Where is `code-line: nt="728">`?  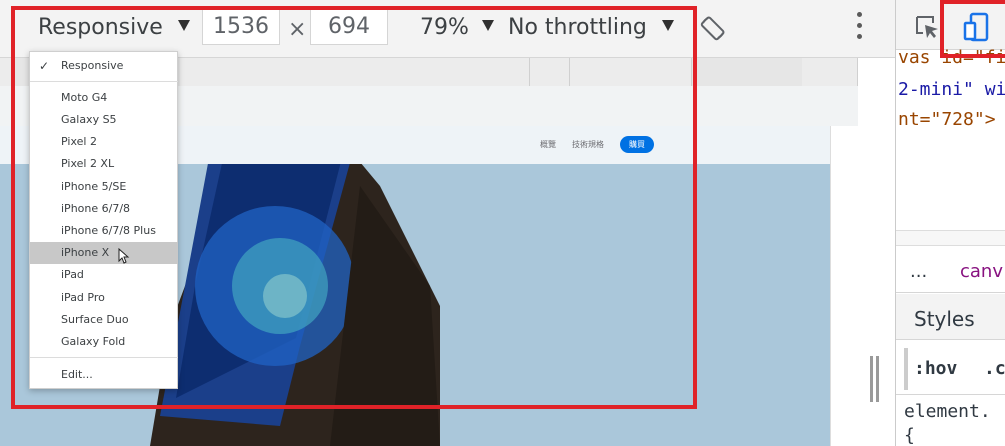 code-line: nt="728"> is located at coordinates (947, 119).